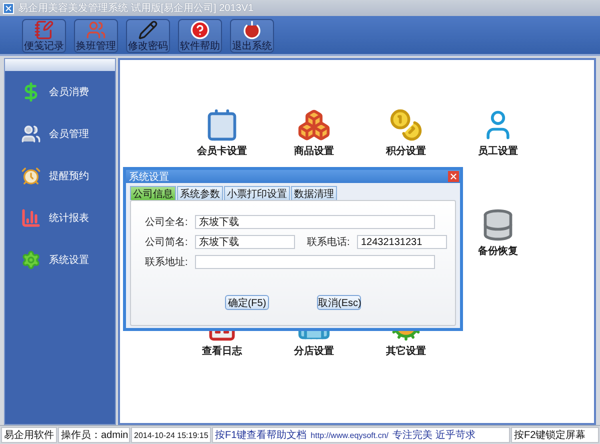 The image size is (600, 444). I want to click on dialog-button: 确定(F5), so click(247, 302).